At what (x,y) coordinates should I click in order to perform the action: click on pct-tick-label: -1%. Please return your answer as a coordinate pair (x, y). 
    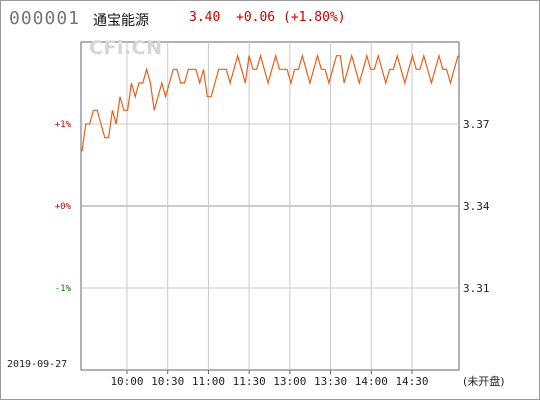
    Looking at the image, I should click on (63, 289).